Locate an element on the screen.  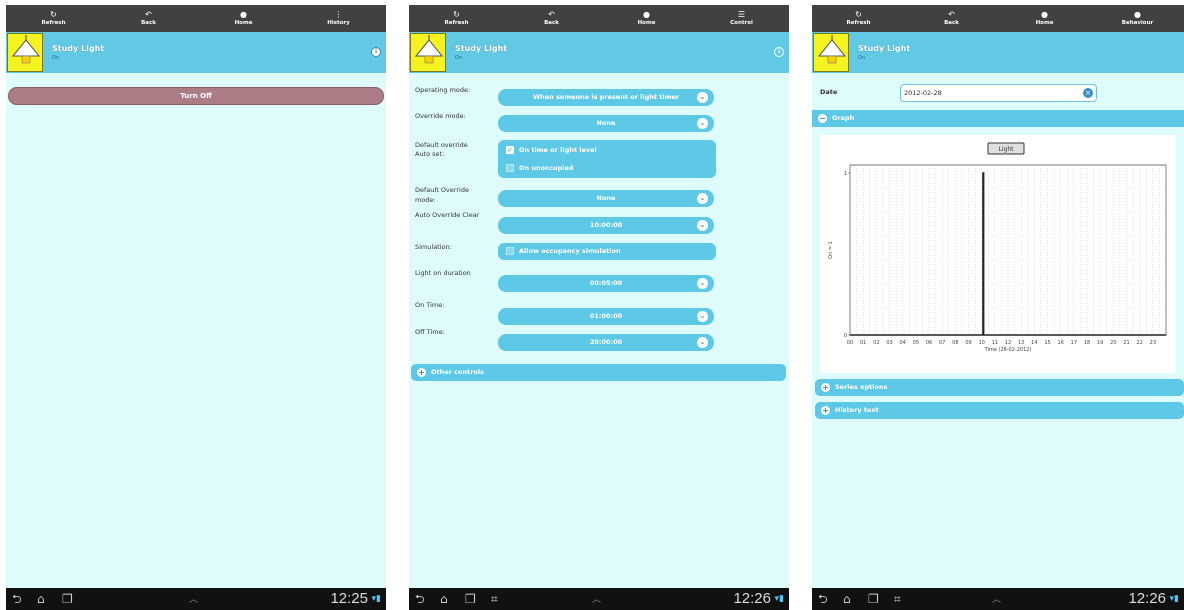
on-unoccupied-checkbox: On unoccupied is located at coordinates (539, 168).